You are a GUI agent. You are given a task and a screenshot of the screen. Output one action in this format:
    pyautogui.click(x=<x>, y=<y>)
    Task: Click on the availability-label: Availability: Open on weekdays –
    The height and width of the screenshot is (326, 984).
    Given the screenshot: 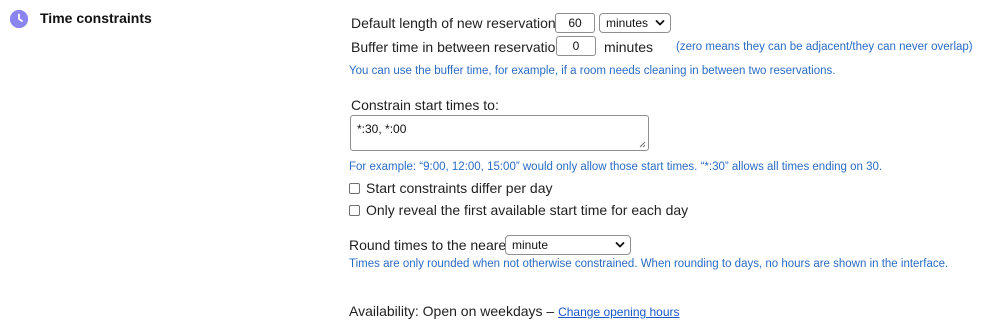 What is the action you would take?
    pyautogui.click(x=452, y=311)
    